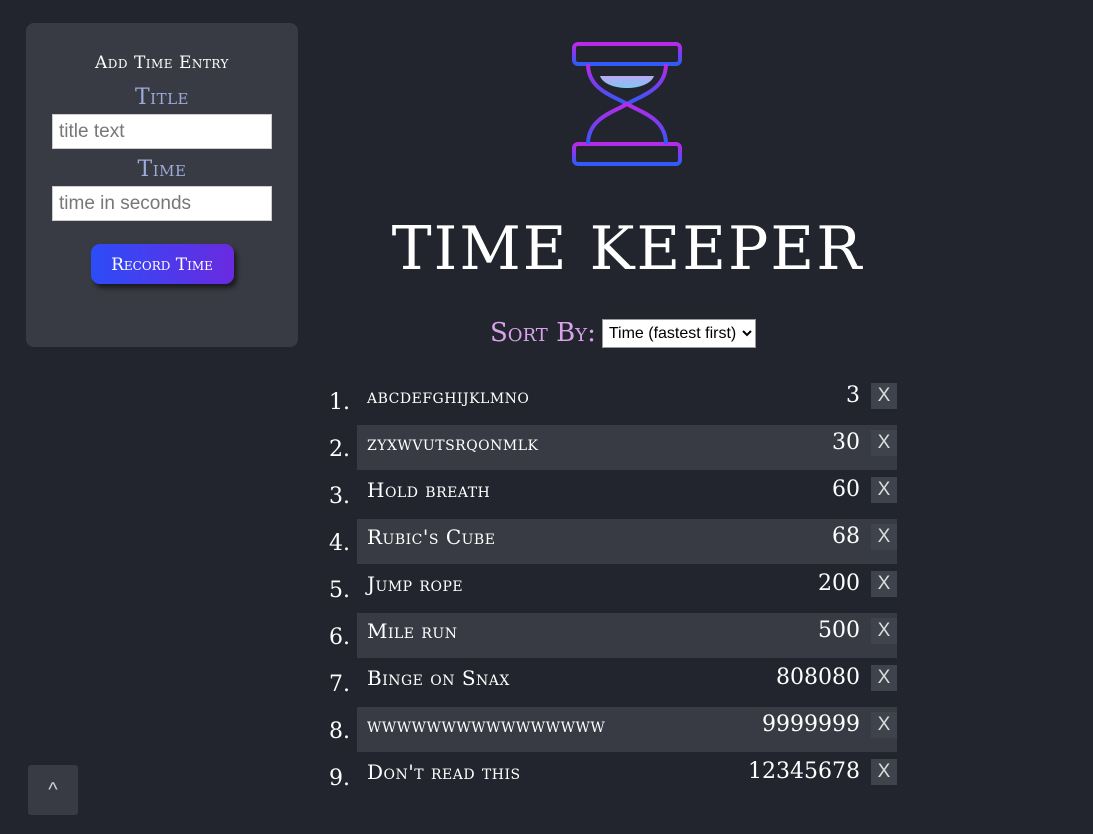 This screenshot has width=1093, height=834. What do you see at coordinates (486, 725) in the screenshot?
I see `entry-title: wwwwwwwwwwwwwwww` at bounding box center [486, 725].